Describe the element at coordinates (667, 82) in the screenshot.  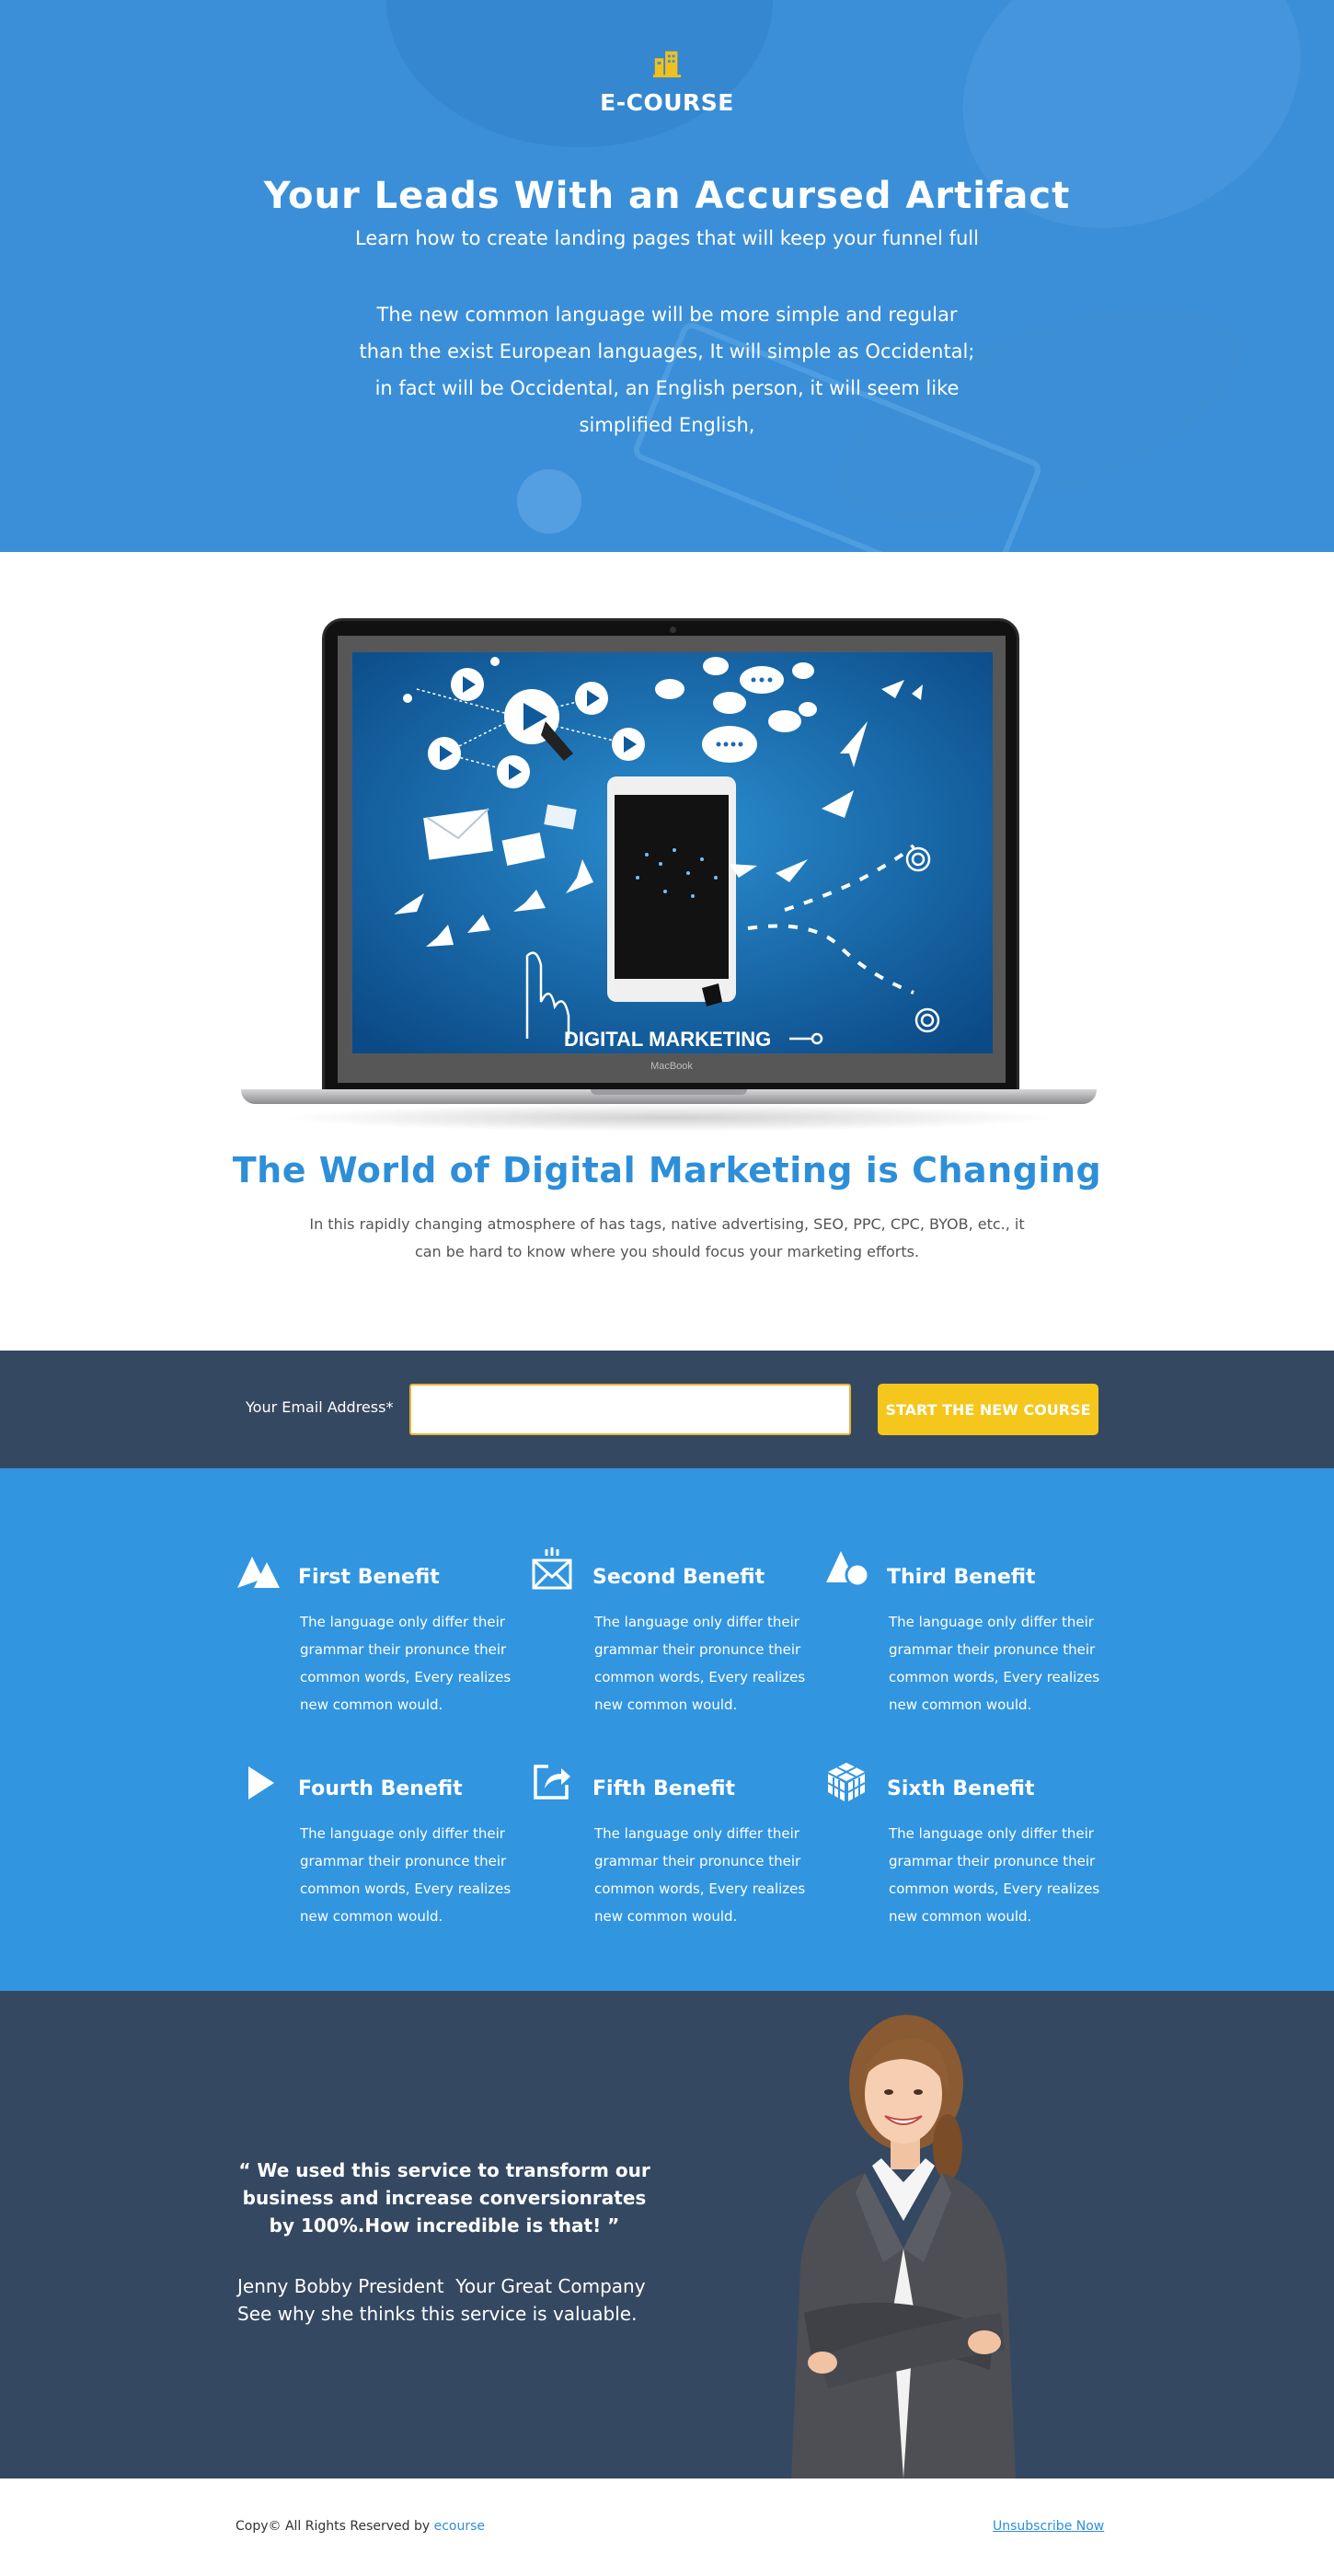
I see `logo: E-COURSE` at that location.